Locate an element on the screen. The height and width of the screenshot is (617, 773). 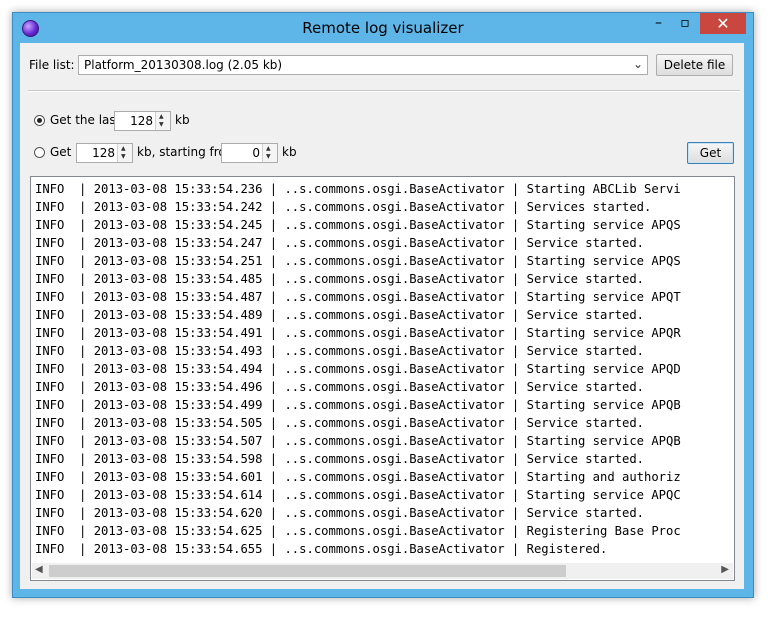
scroll-left-icon: ◀ is located at coordinates (39, 569).